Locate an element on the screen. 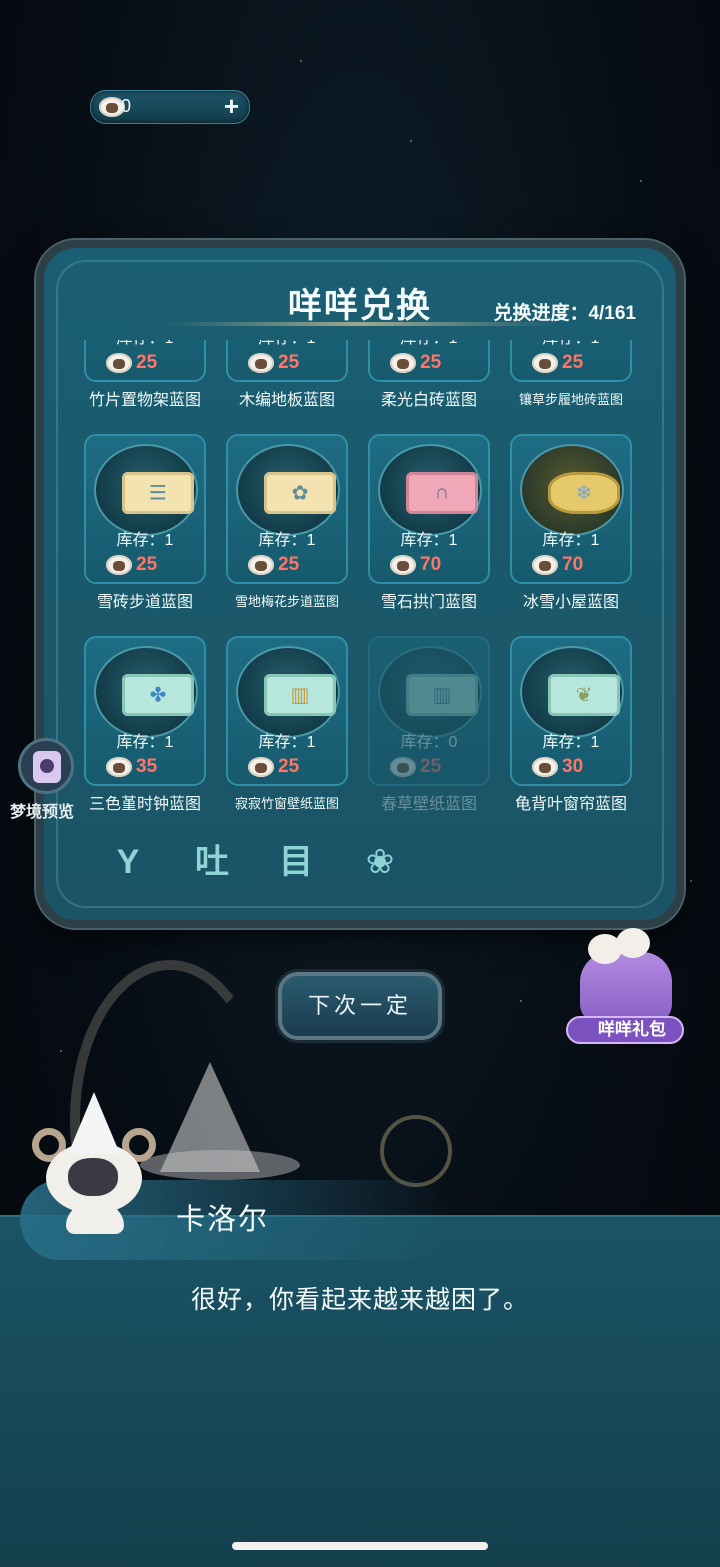 The image size is (720, 1567). carol-avatar is located at coordinates (93, 1167).